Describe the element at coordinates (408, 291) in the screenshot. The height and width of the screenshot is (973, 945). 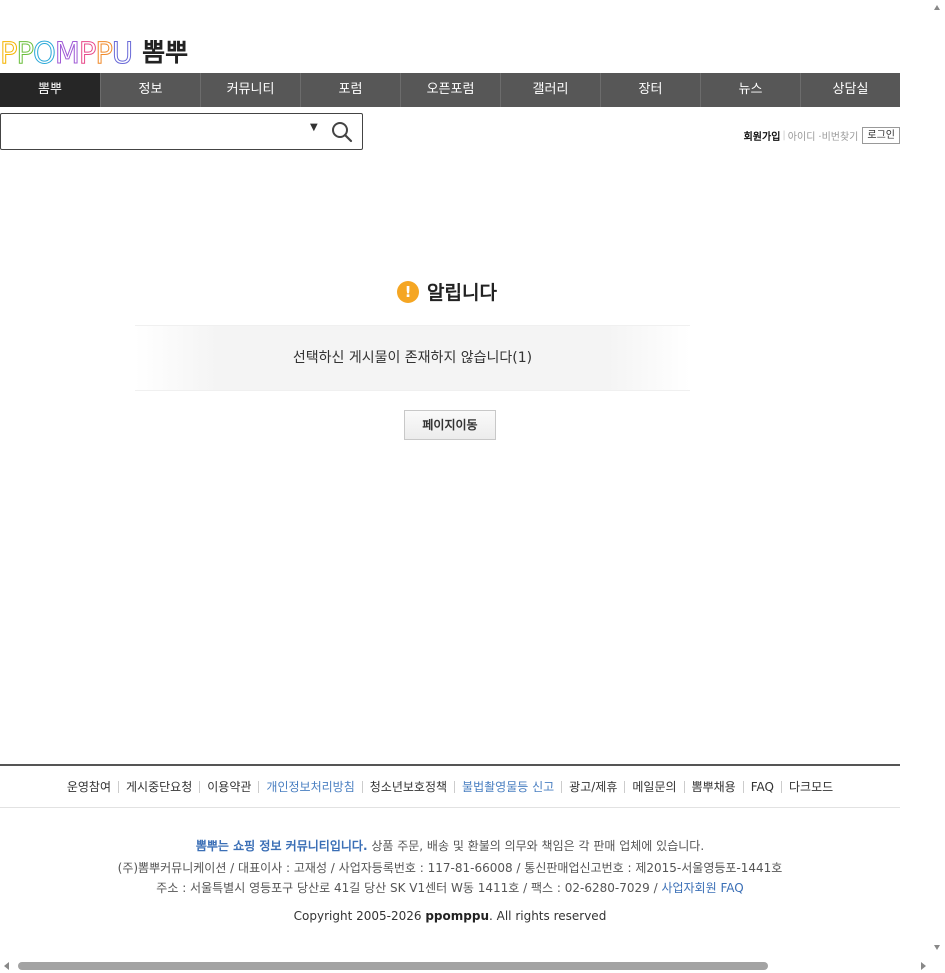
I see `alert-icon: !` at that location.